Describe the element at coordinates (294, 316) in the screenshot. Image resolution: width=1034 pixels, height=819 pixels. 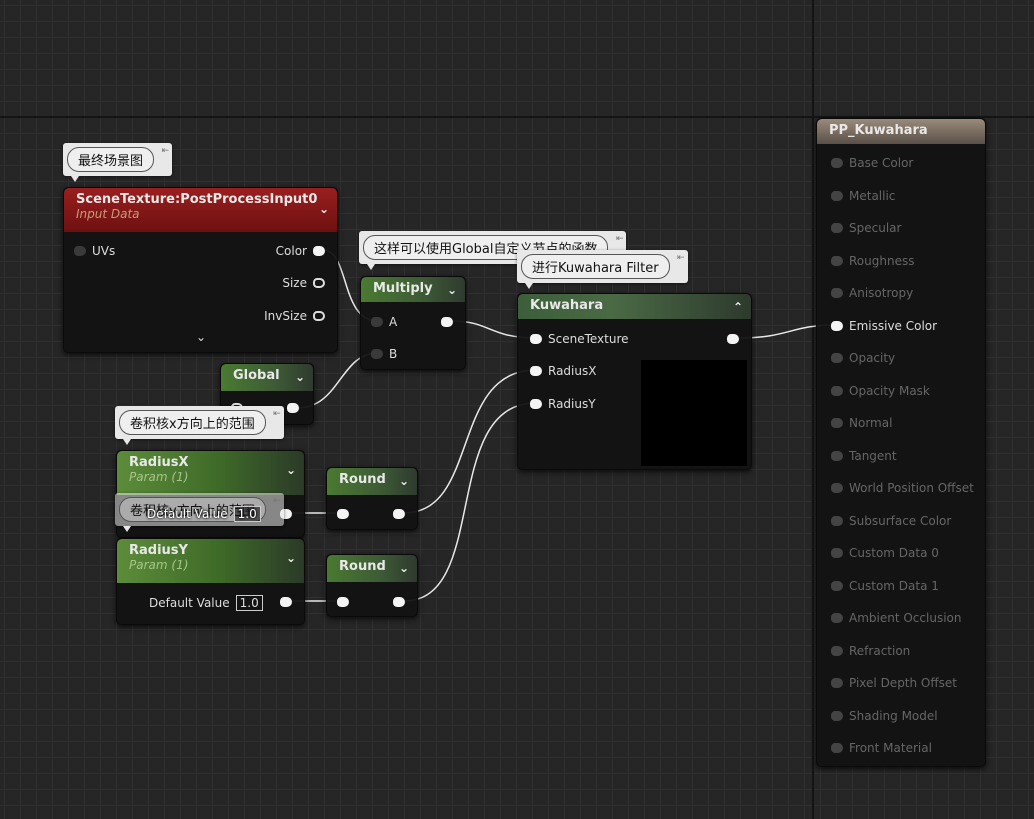
I see `pin-invsize: InvSize` at that location.